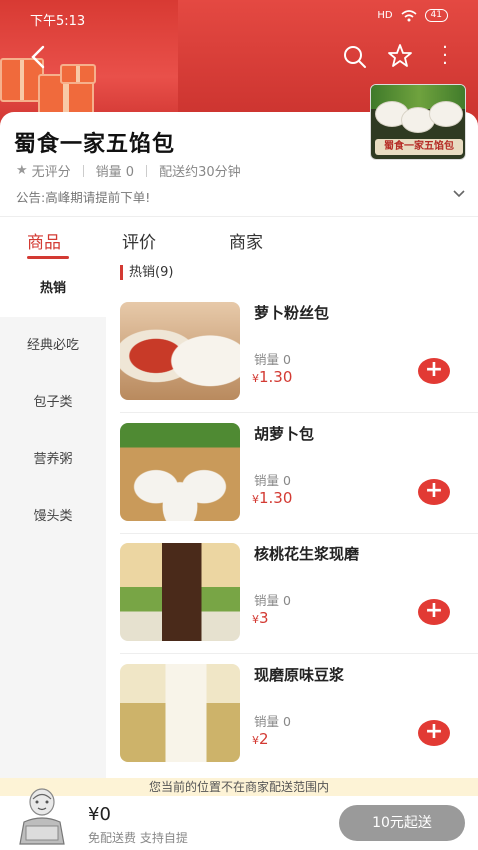 The image size is (478, 850). Describe the element at coordinates (78, 74) in the screenshot. I see `gift-box-decoration` at that location.